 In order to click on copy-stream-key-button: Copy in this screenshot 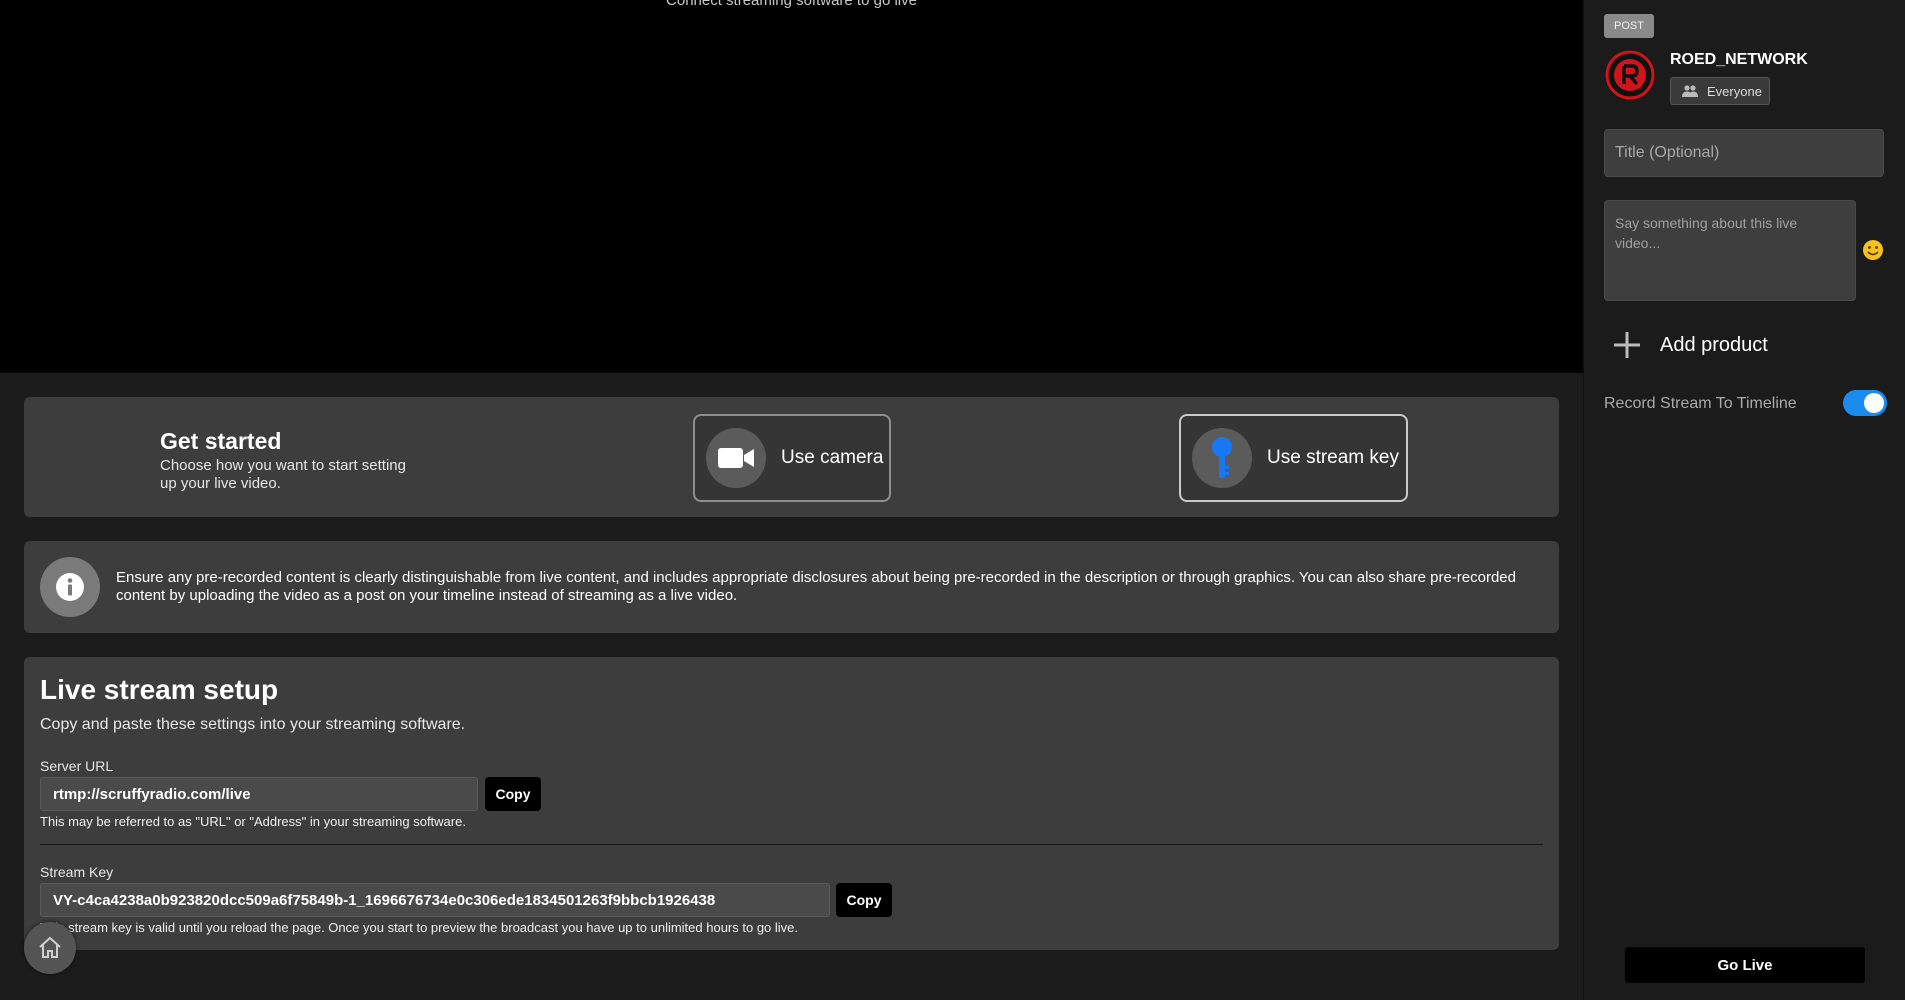, I will do `click(864, 900)`.